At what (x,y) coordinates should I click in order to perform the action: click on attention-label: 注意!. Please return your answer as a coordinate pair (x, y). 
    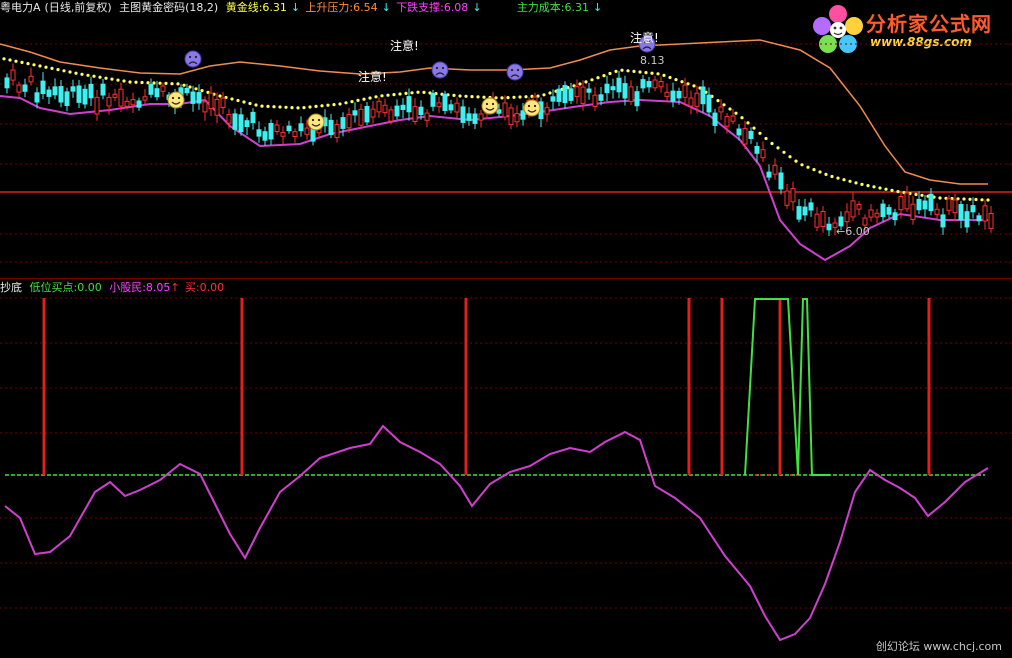
    Looking at the image, I should click on (404, 45).